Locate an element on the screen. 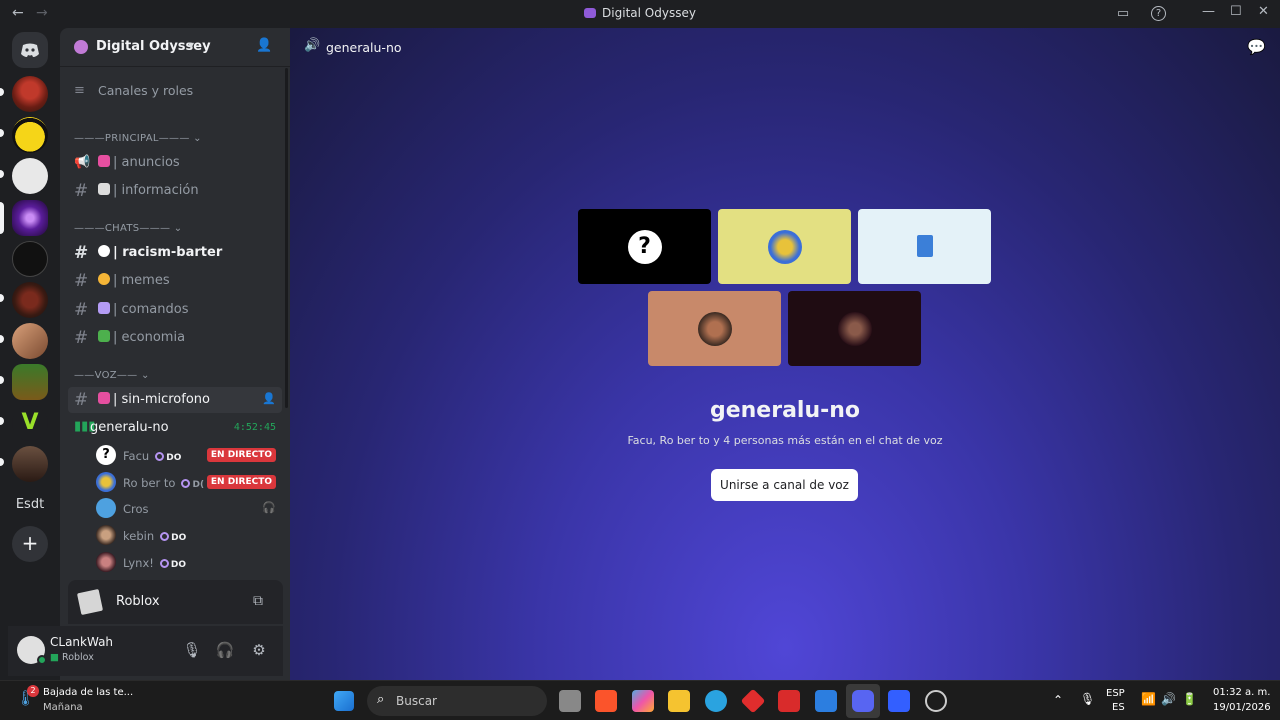 The height and width of the screenshot is (720, 1280). server-list: V Esdt + is located at coordinates (30, 354).